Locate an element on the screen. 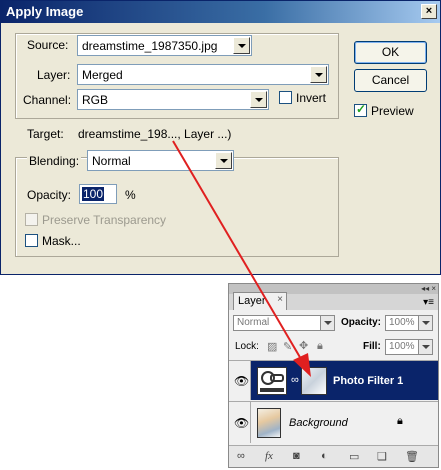 Image resolution: width=441 pixels, height=470 pixels. layers-bottom-toolbar: ∞ fx ◙ ◐ ▭ ❑ 🗑︎ is located at coordinates (333, 456).